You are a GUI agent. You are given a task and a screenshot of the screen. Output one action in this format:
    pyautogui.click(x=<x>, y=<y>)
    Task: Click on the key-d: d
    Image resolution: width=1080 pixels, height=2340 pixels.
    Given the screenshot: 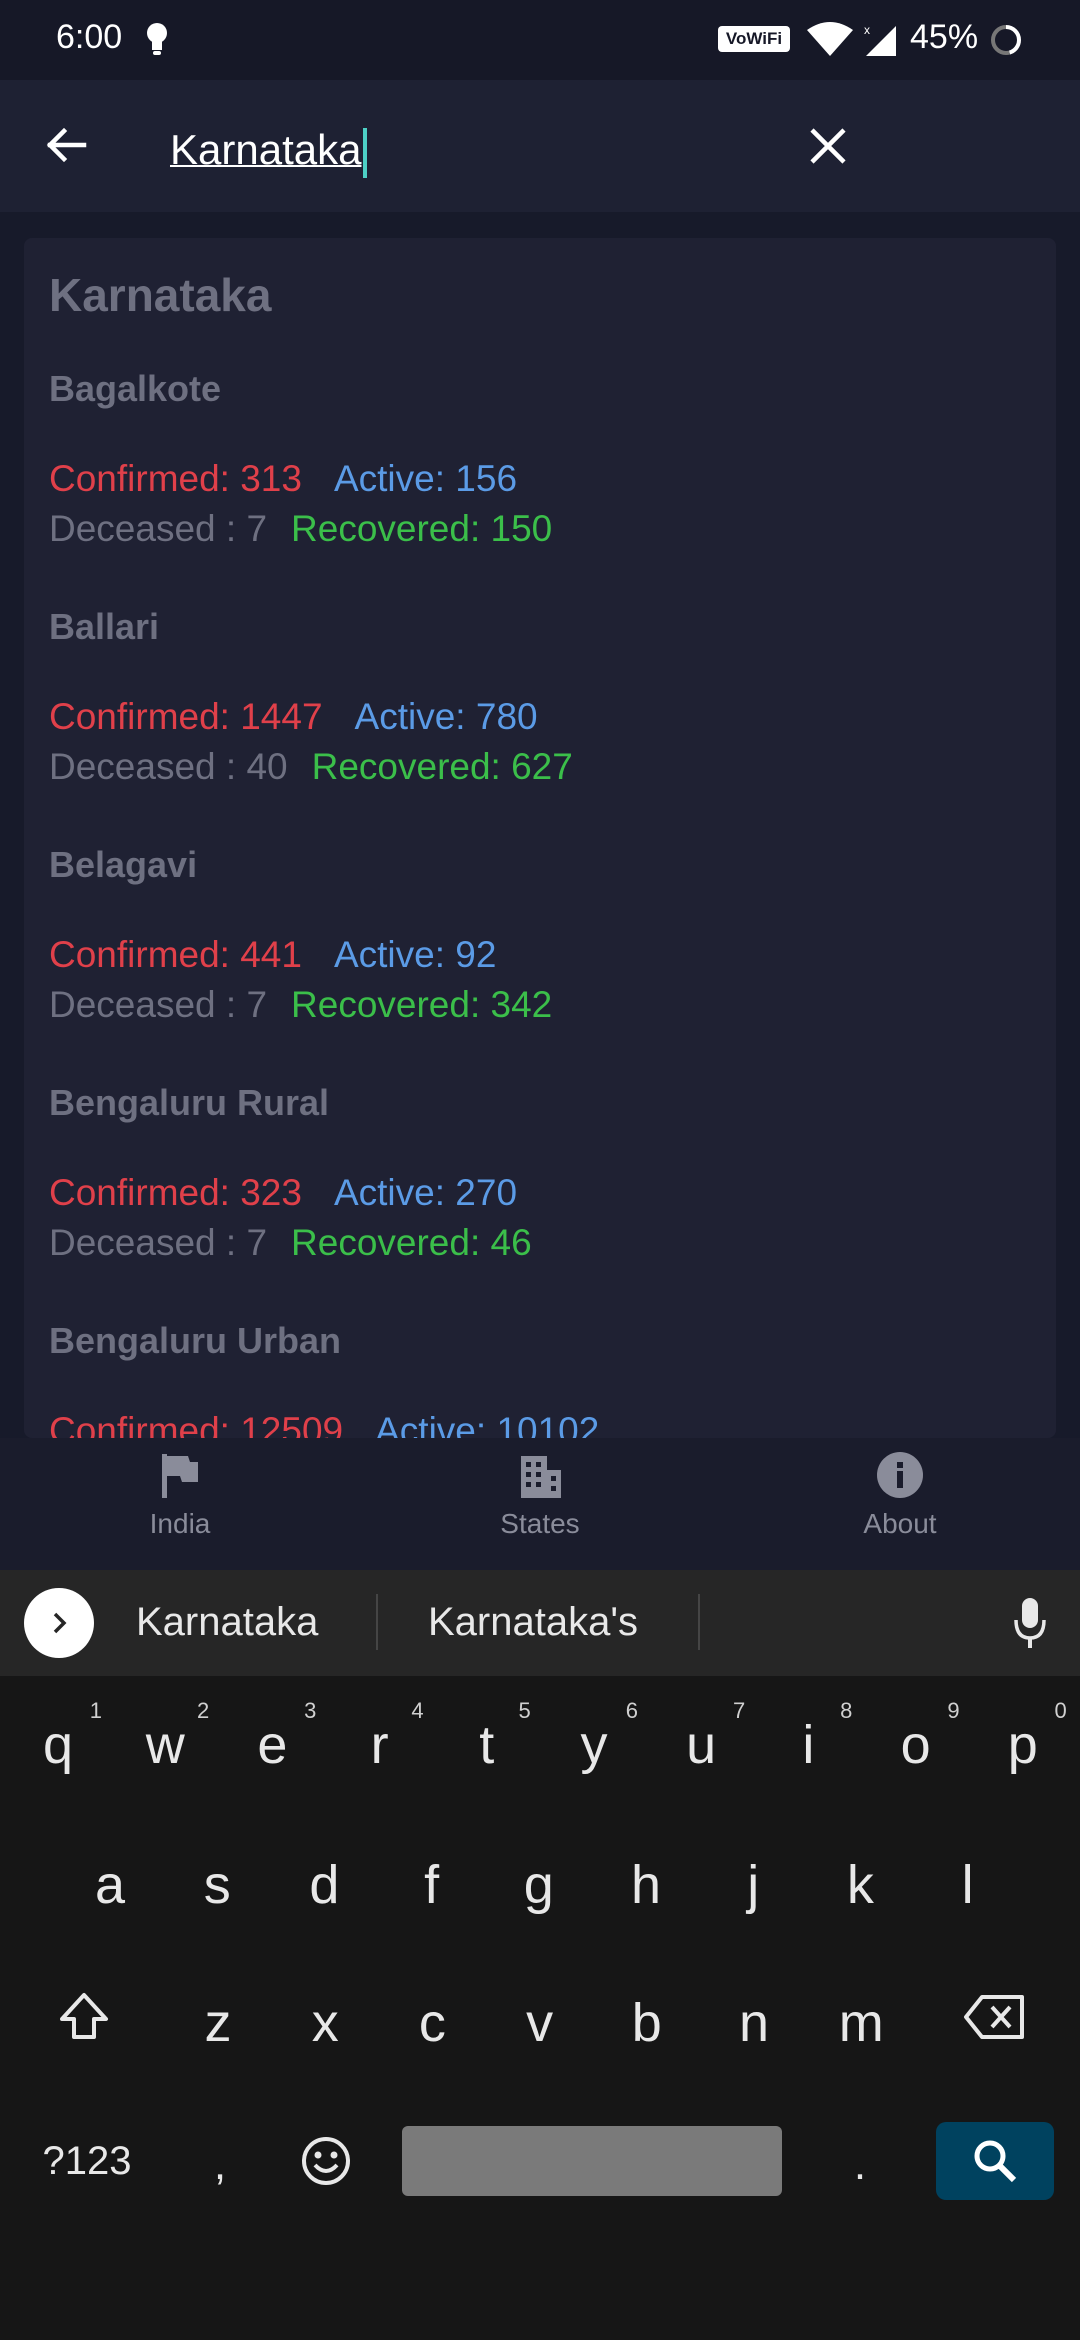 What is the action you would take?
    pyautogui.click(x=324, y=1885)
    